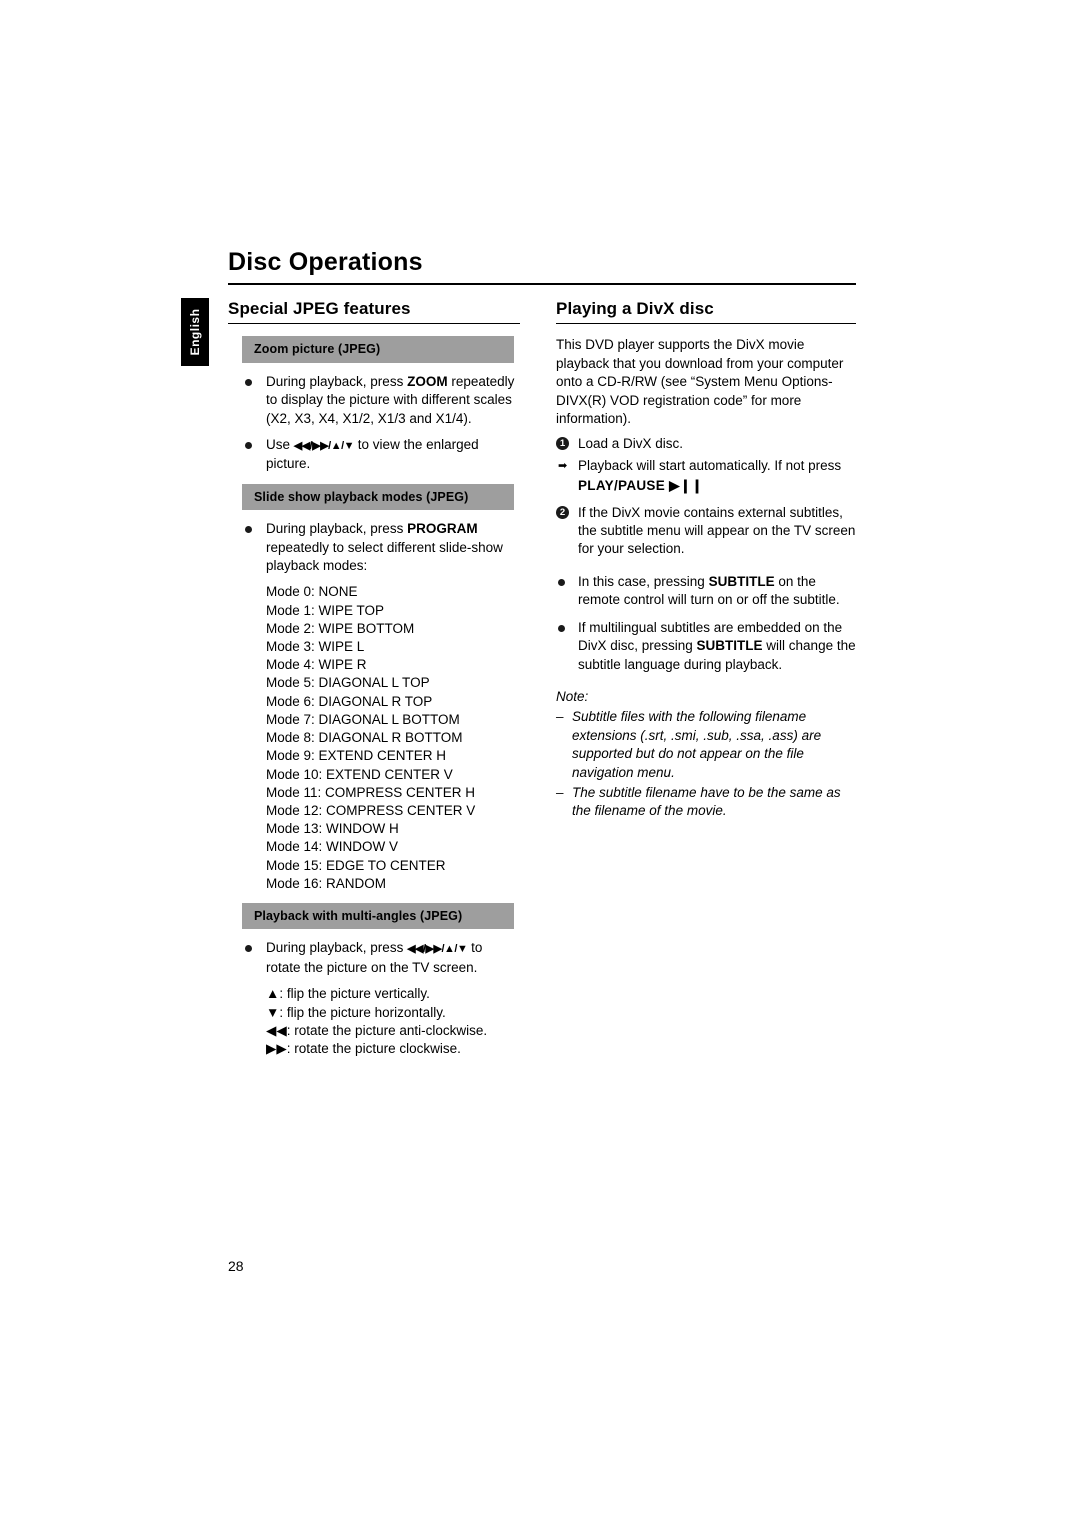 The image size is (1080, 1528). What do you see at coordinates (356, 1012) in the screenshot?
I see `rotation-item: ▼: flip the picture horizontally.` at bounding box center [356, 1012].